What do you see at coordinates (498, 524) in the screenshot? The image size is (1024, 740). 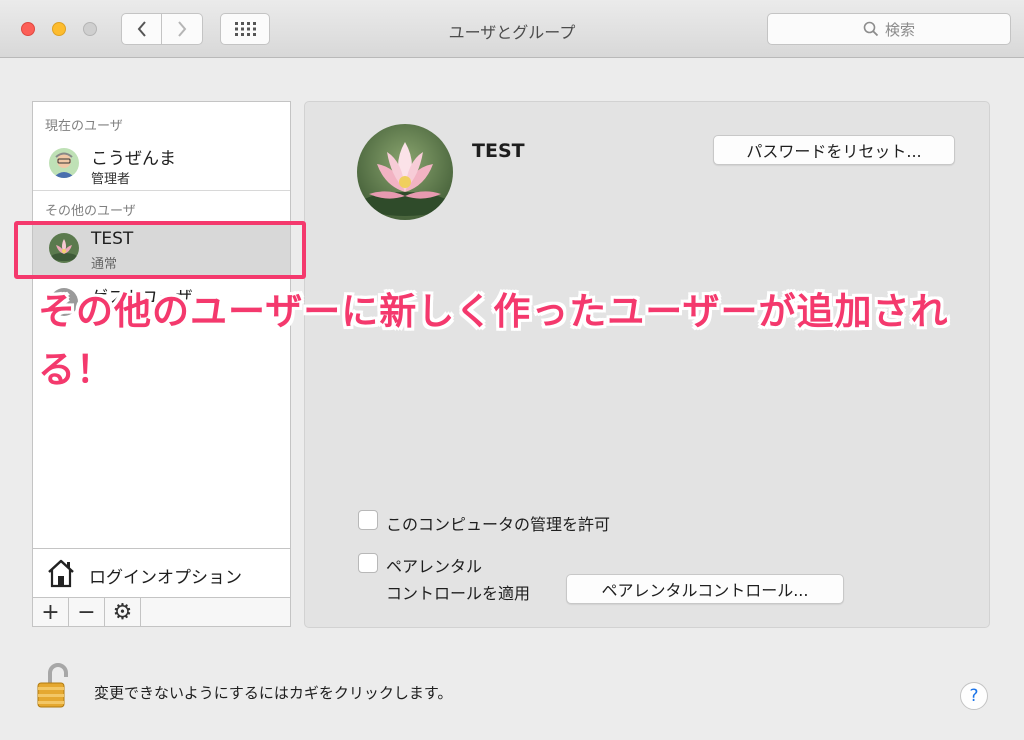 I see `allow-admin-label: このコンピュータの管理を許可` at bounding box center [498, 524].